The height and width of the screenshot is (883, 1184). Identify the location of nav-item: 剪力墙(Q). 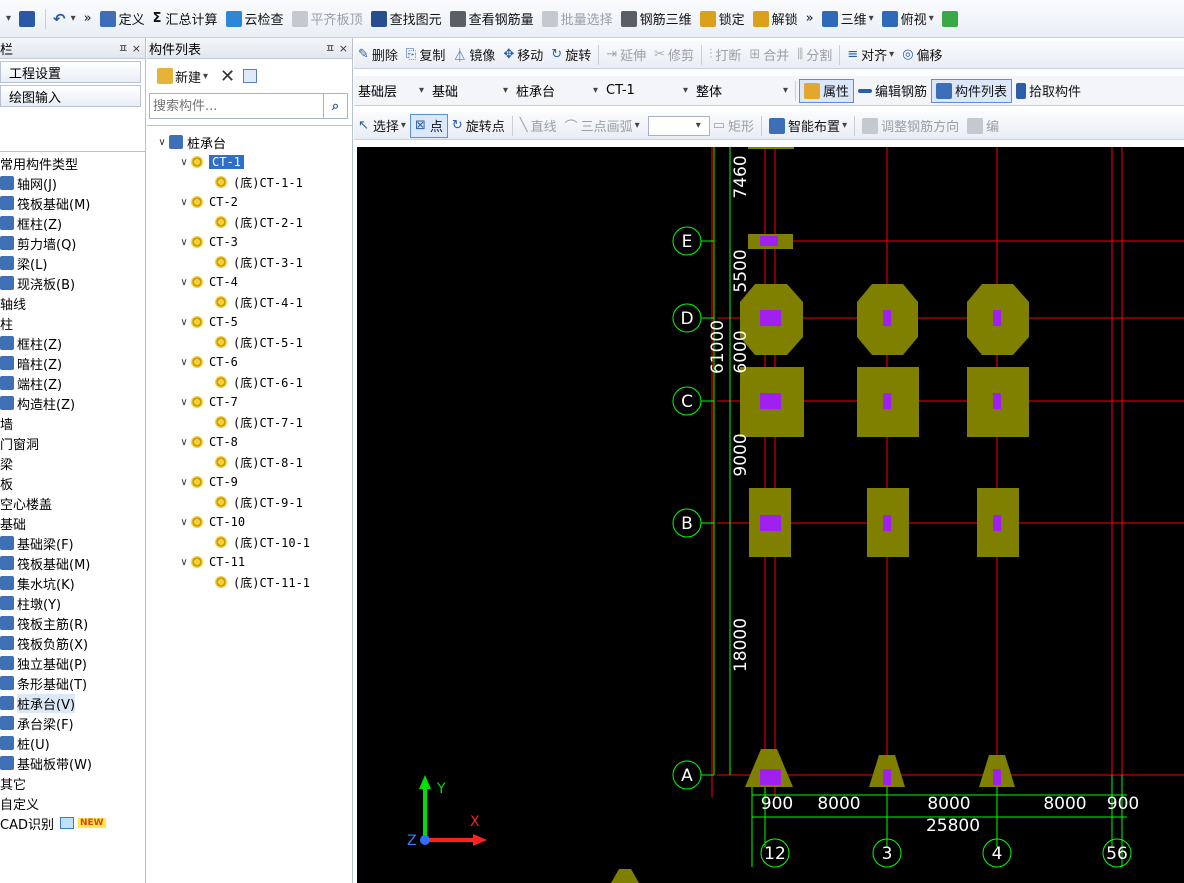
(72, 243).